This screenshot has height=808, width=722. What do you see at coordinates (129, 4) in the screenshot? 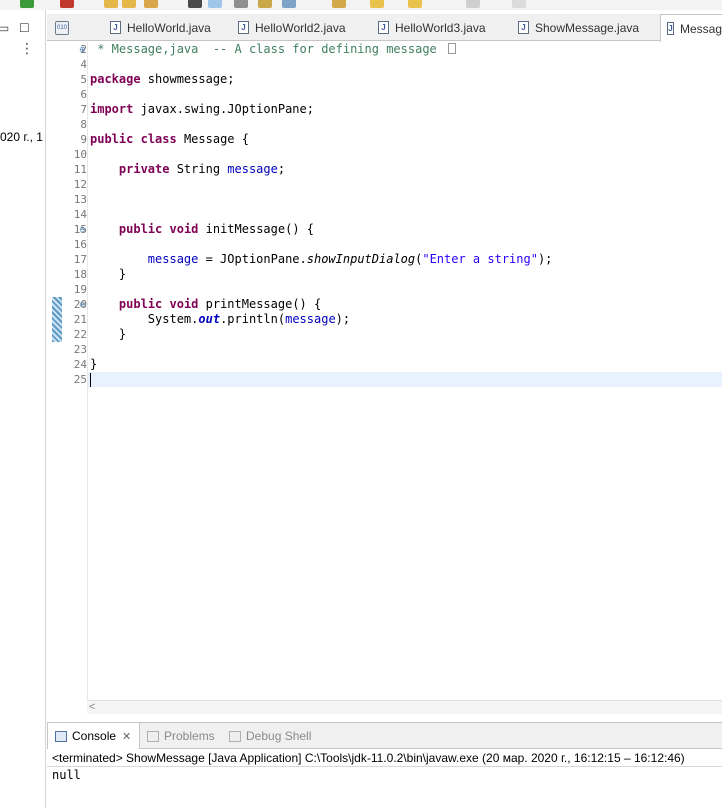
I see `new-folder-icon` at bounding box center [129, 4].